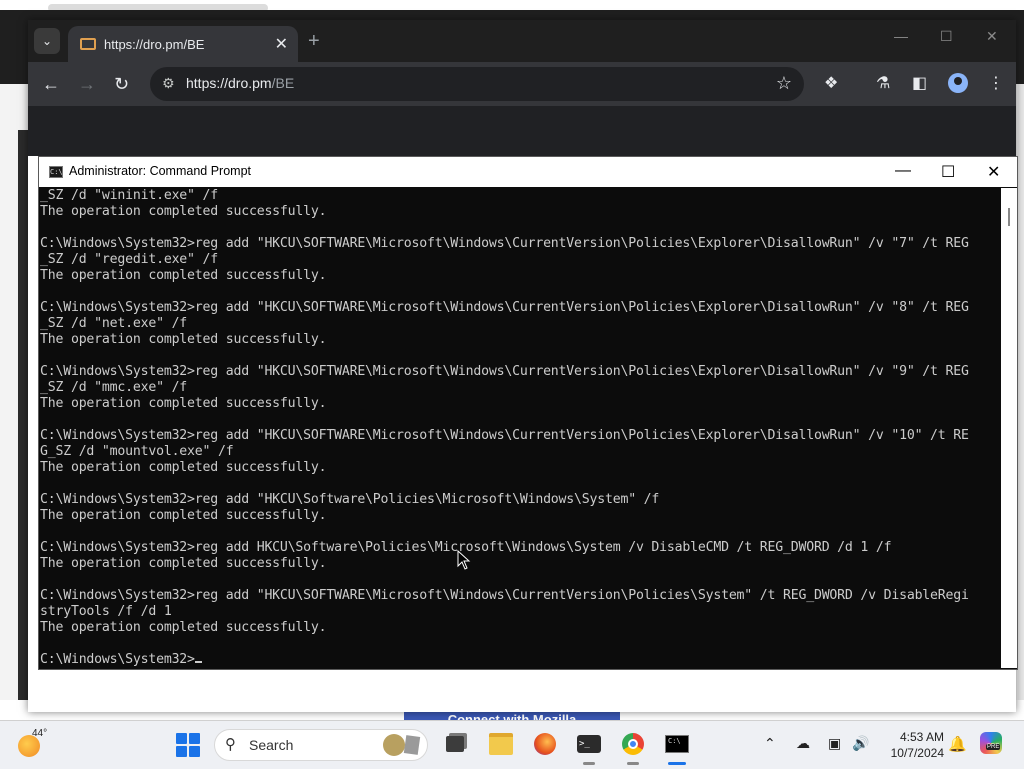  What do you see at coordinates (948, 172) in the screenshot?
I see `cmd-maximize-icon: ☐` at bounding box center [948, 172].